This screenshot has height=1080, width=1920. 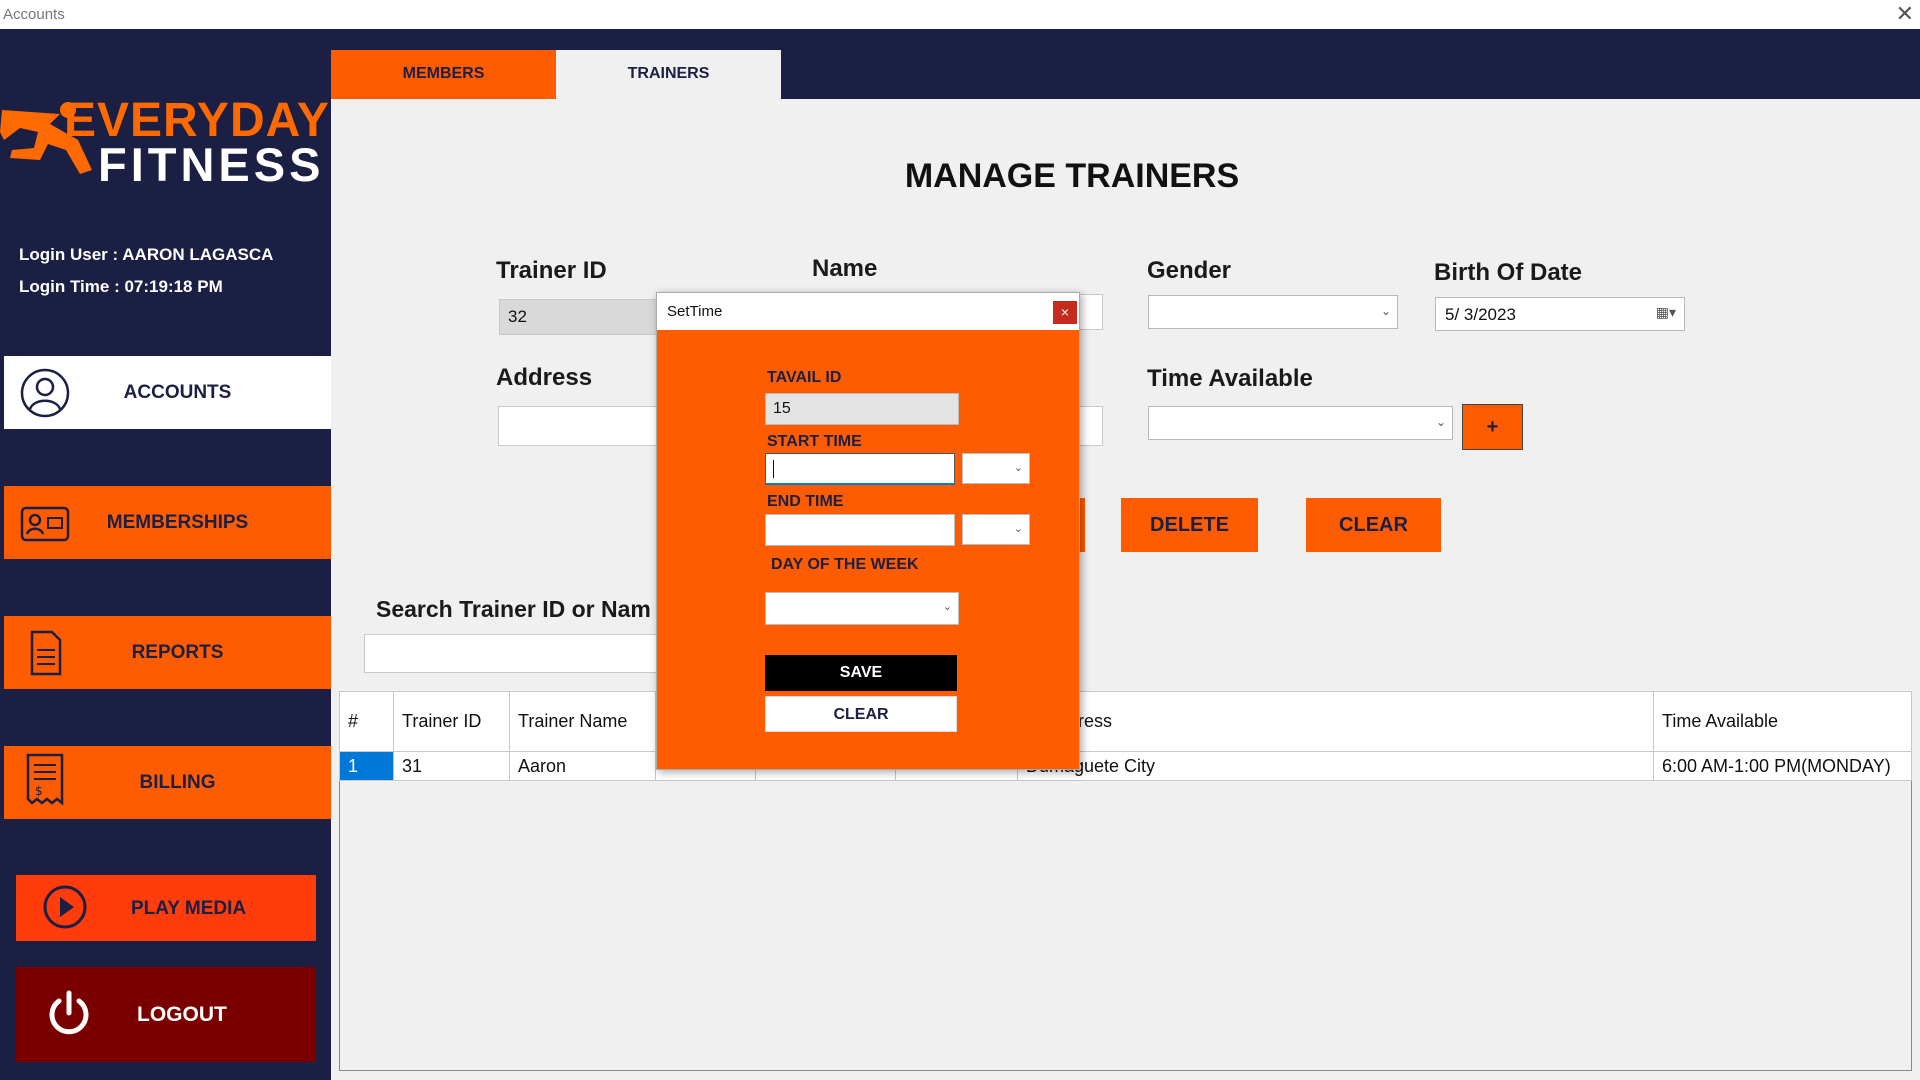 I want to click on sidebar-item-label: BILLING, so click(x=177, y=782).